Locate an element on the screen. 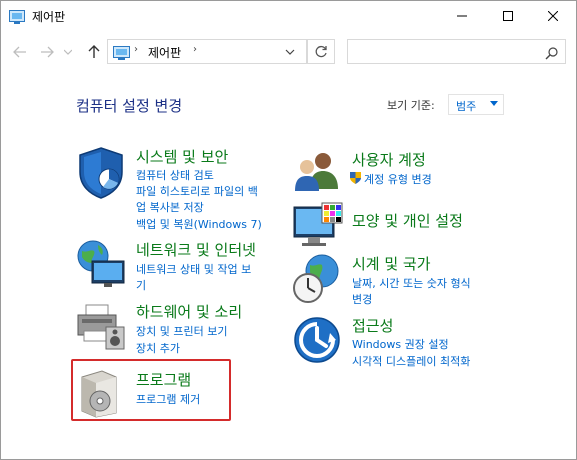 The image size is (577, 460). link-file-history-cont: 업 복사본 저장 is located at coordinates (170, 207).